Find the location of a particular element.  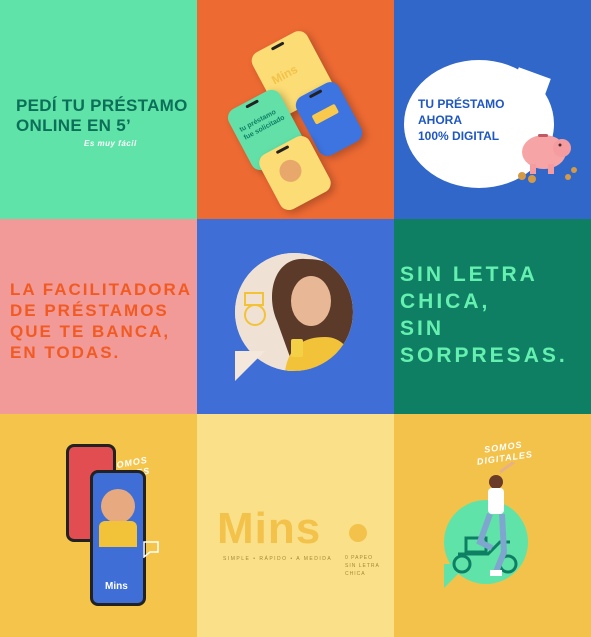

tile-sin-letra-chica: SIN LETRA CHICA, SIN SORPRESAS. is located at coordinates (492, 316).